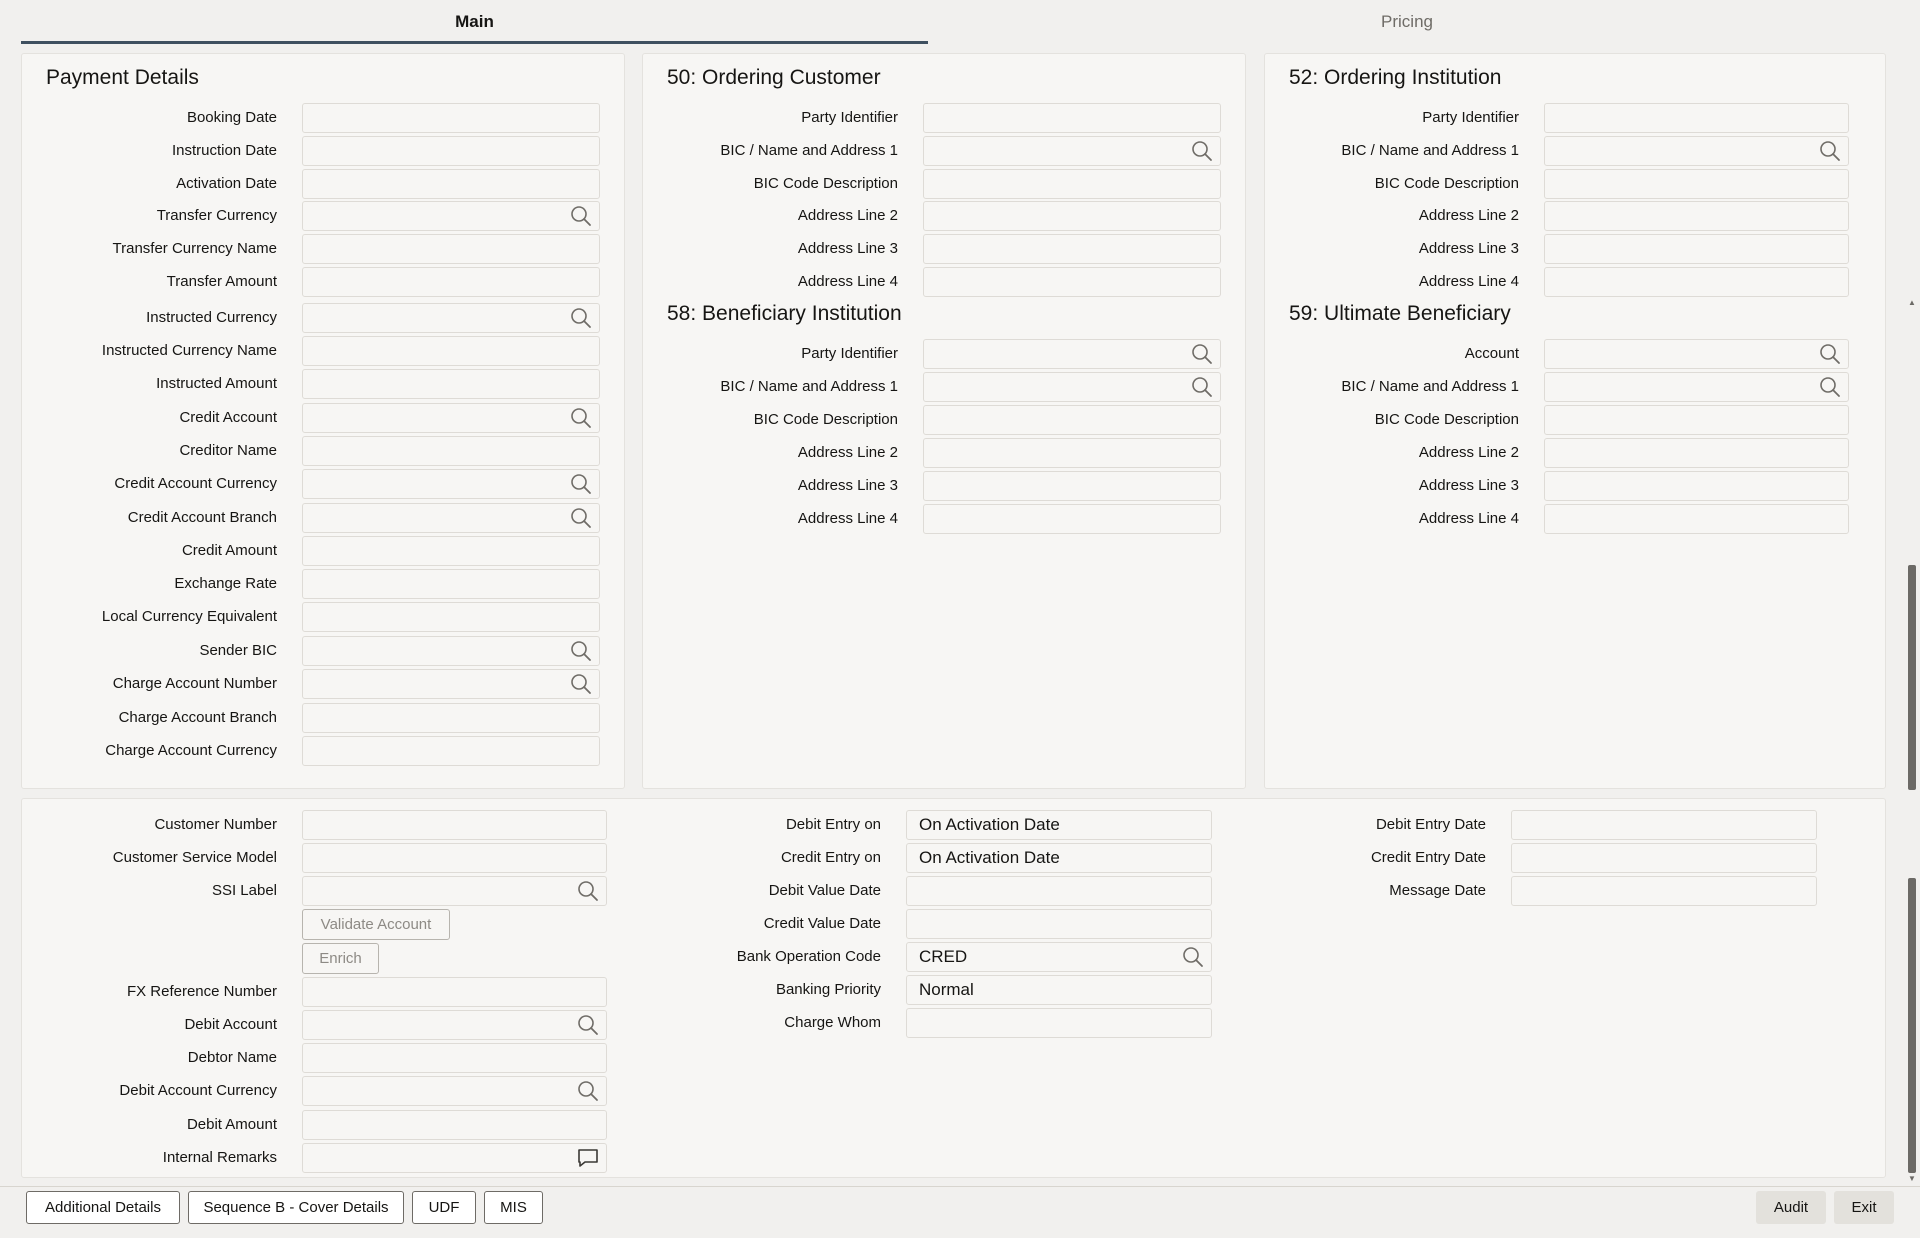 The width and height of the screenshot is (1920, 1238). What do you see at coordinates (1468, 215) in the screenshot?
I see `ordering-institution-address-line-2-label: Address Line 2` at bounding box center [1468, 215].